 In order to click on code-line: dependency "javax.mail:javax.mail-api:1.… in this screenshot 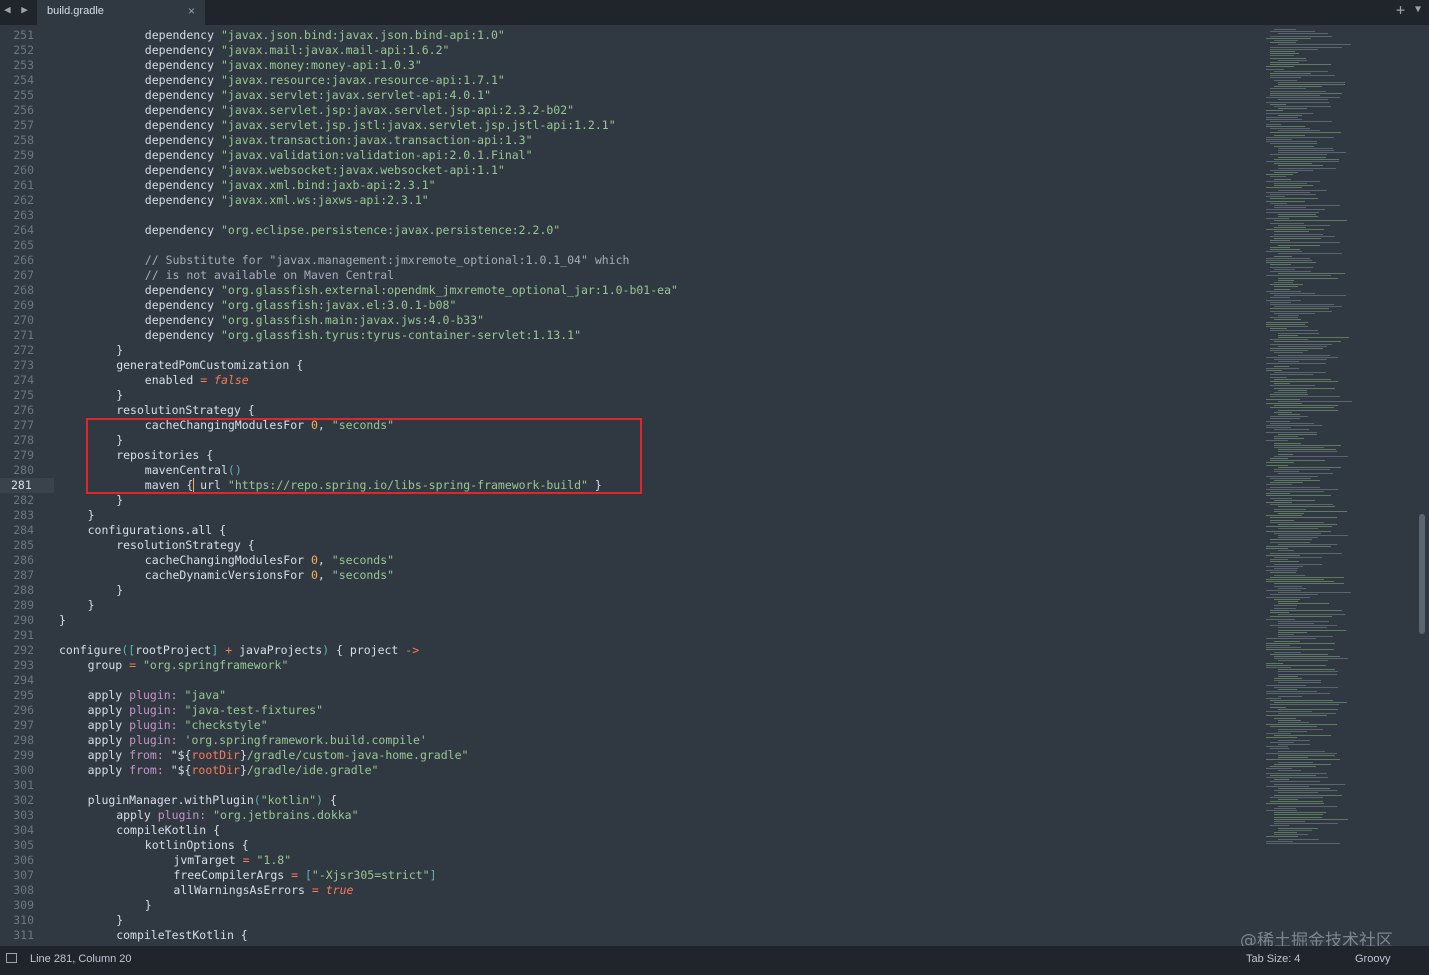, I will do `click(297, 50)`.